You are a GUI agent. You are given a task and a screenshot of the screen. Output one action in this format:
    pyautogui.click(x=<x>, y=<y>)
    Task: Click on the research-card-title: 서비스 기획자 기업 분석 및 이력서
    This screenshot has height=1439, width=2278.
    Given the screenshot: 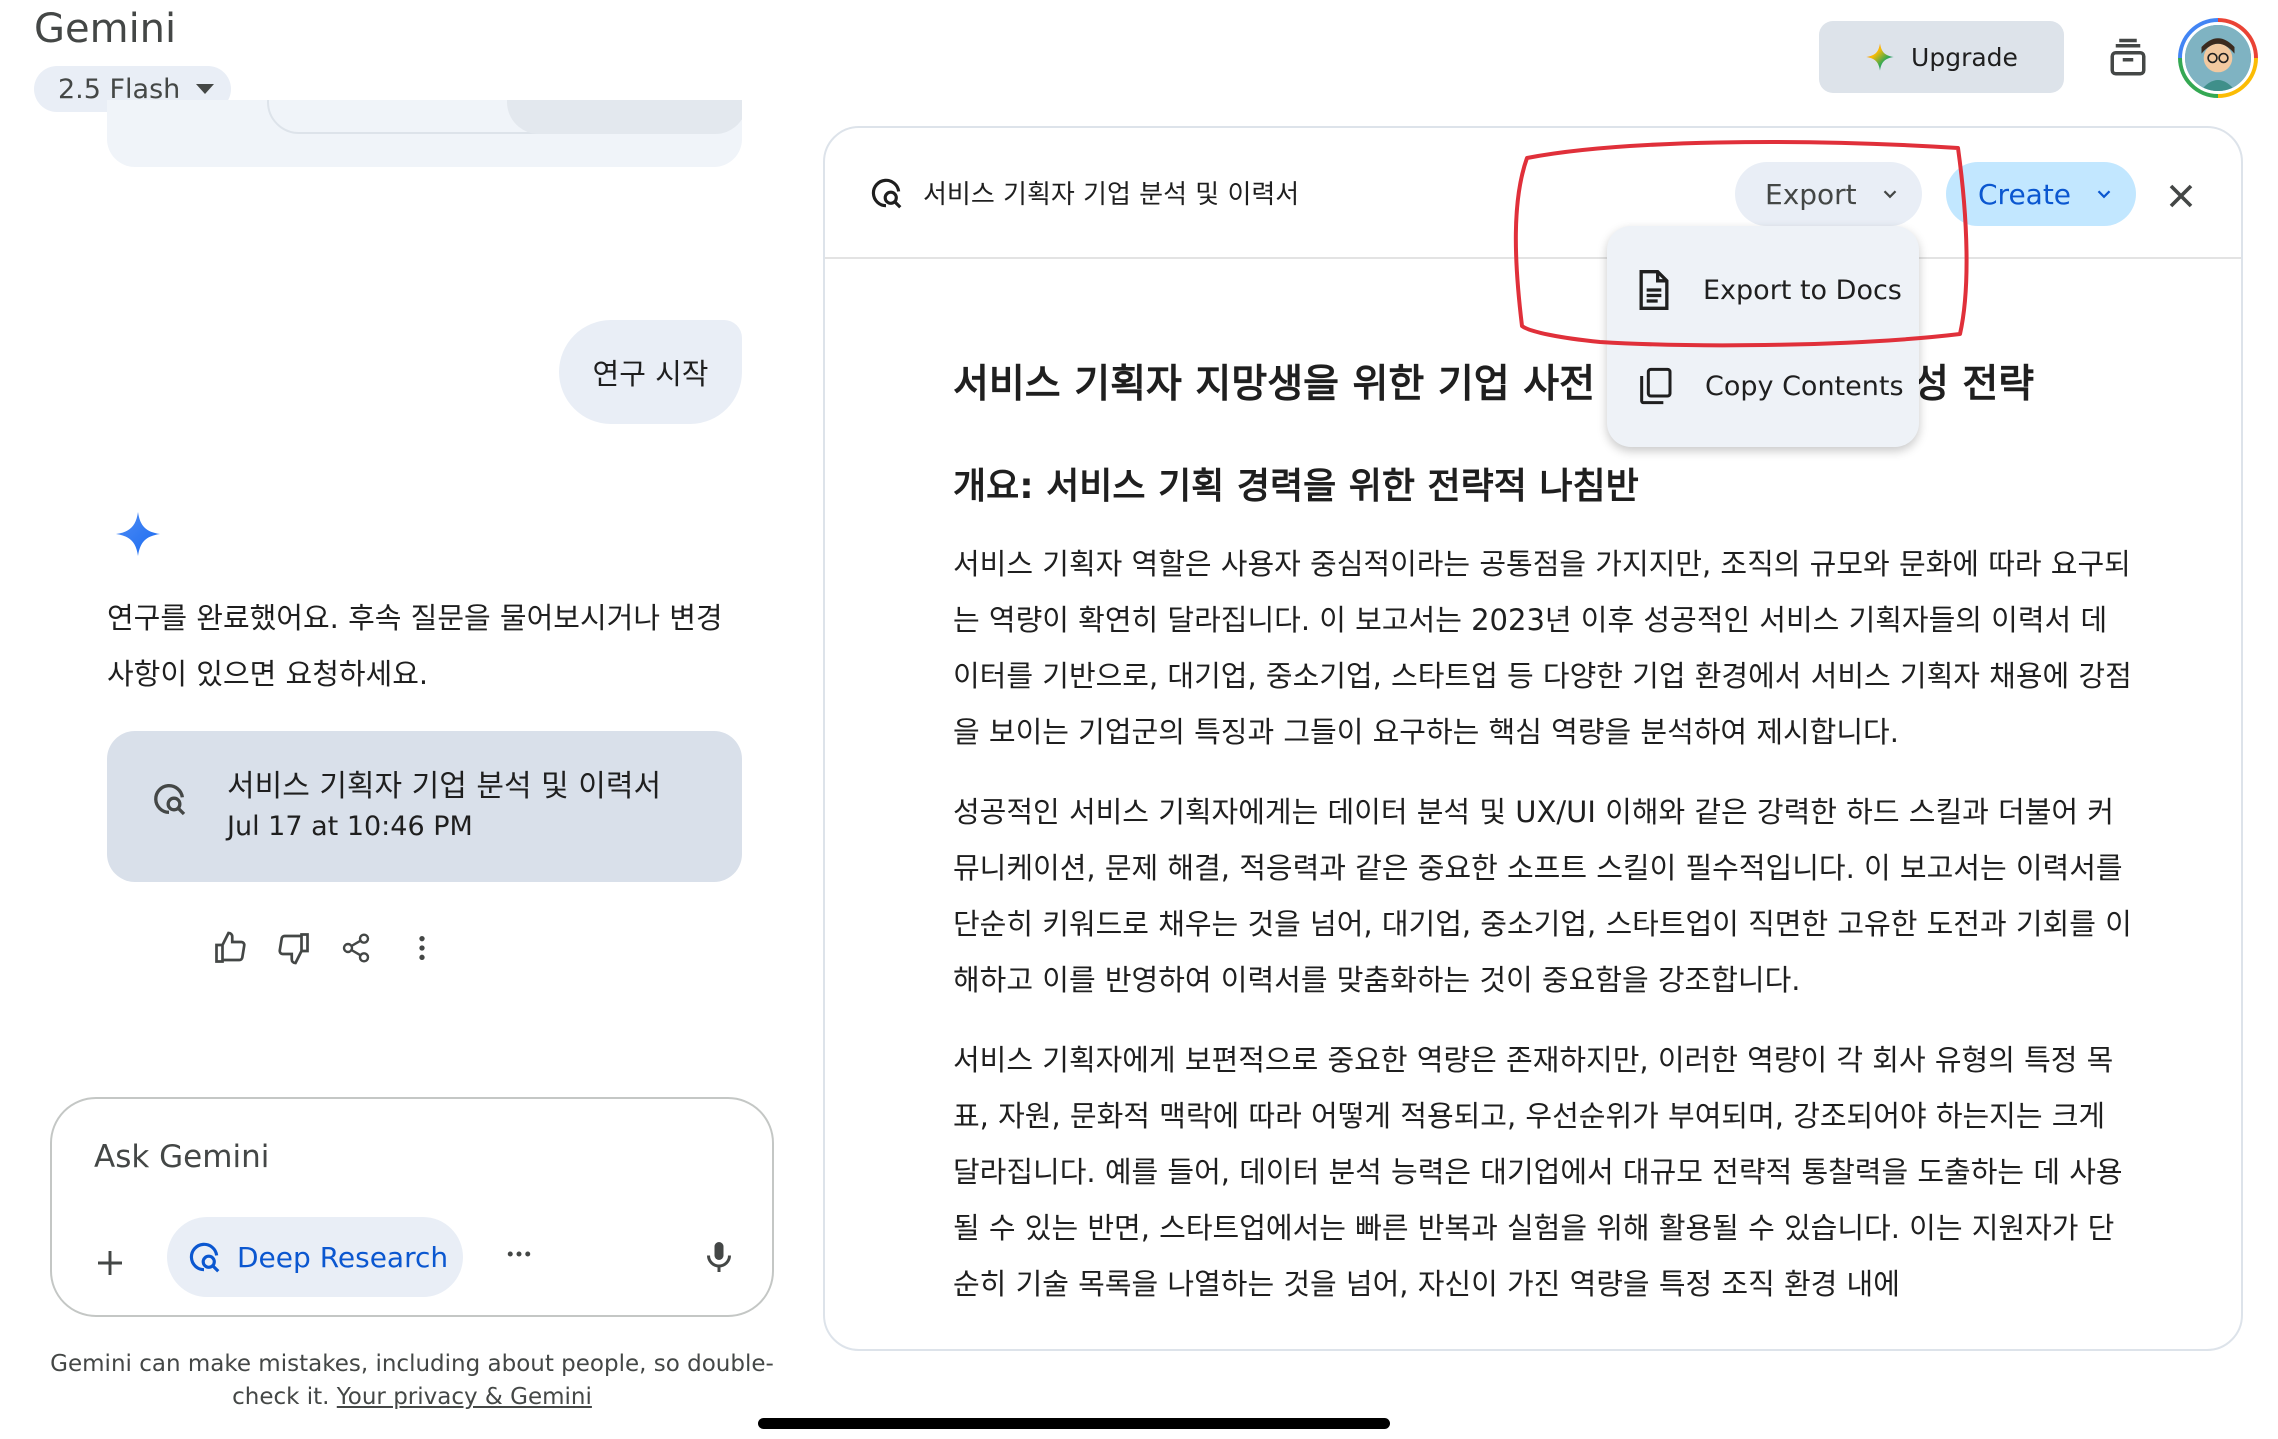 What is the action you would take?
    pyautogui.click(x=444, y=786)
    